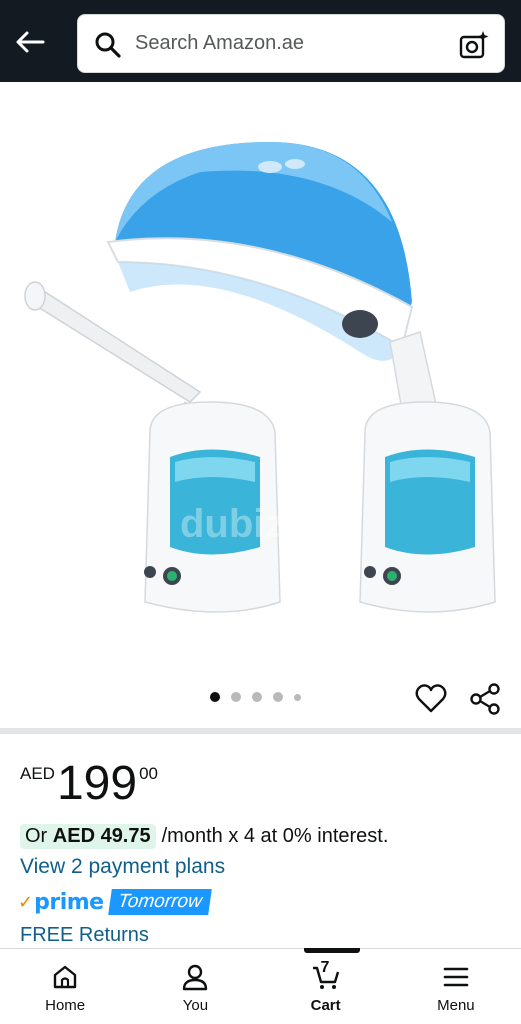  I want to click on nav-cart-label: Cart, so click(325, 1005).